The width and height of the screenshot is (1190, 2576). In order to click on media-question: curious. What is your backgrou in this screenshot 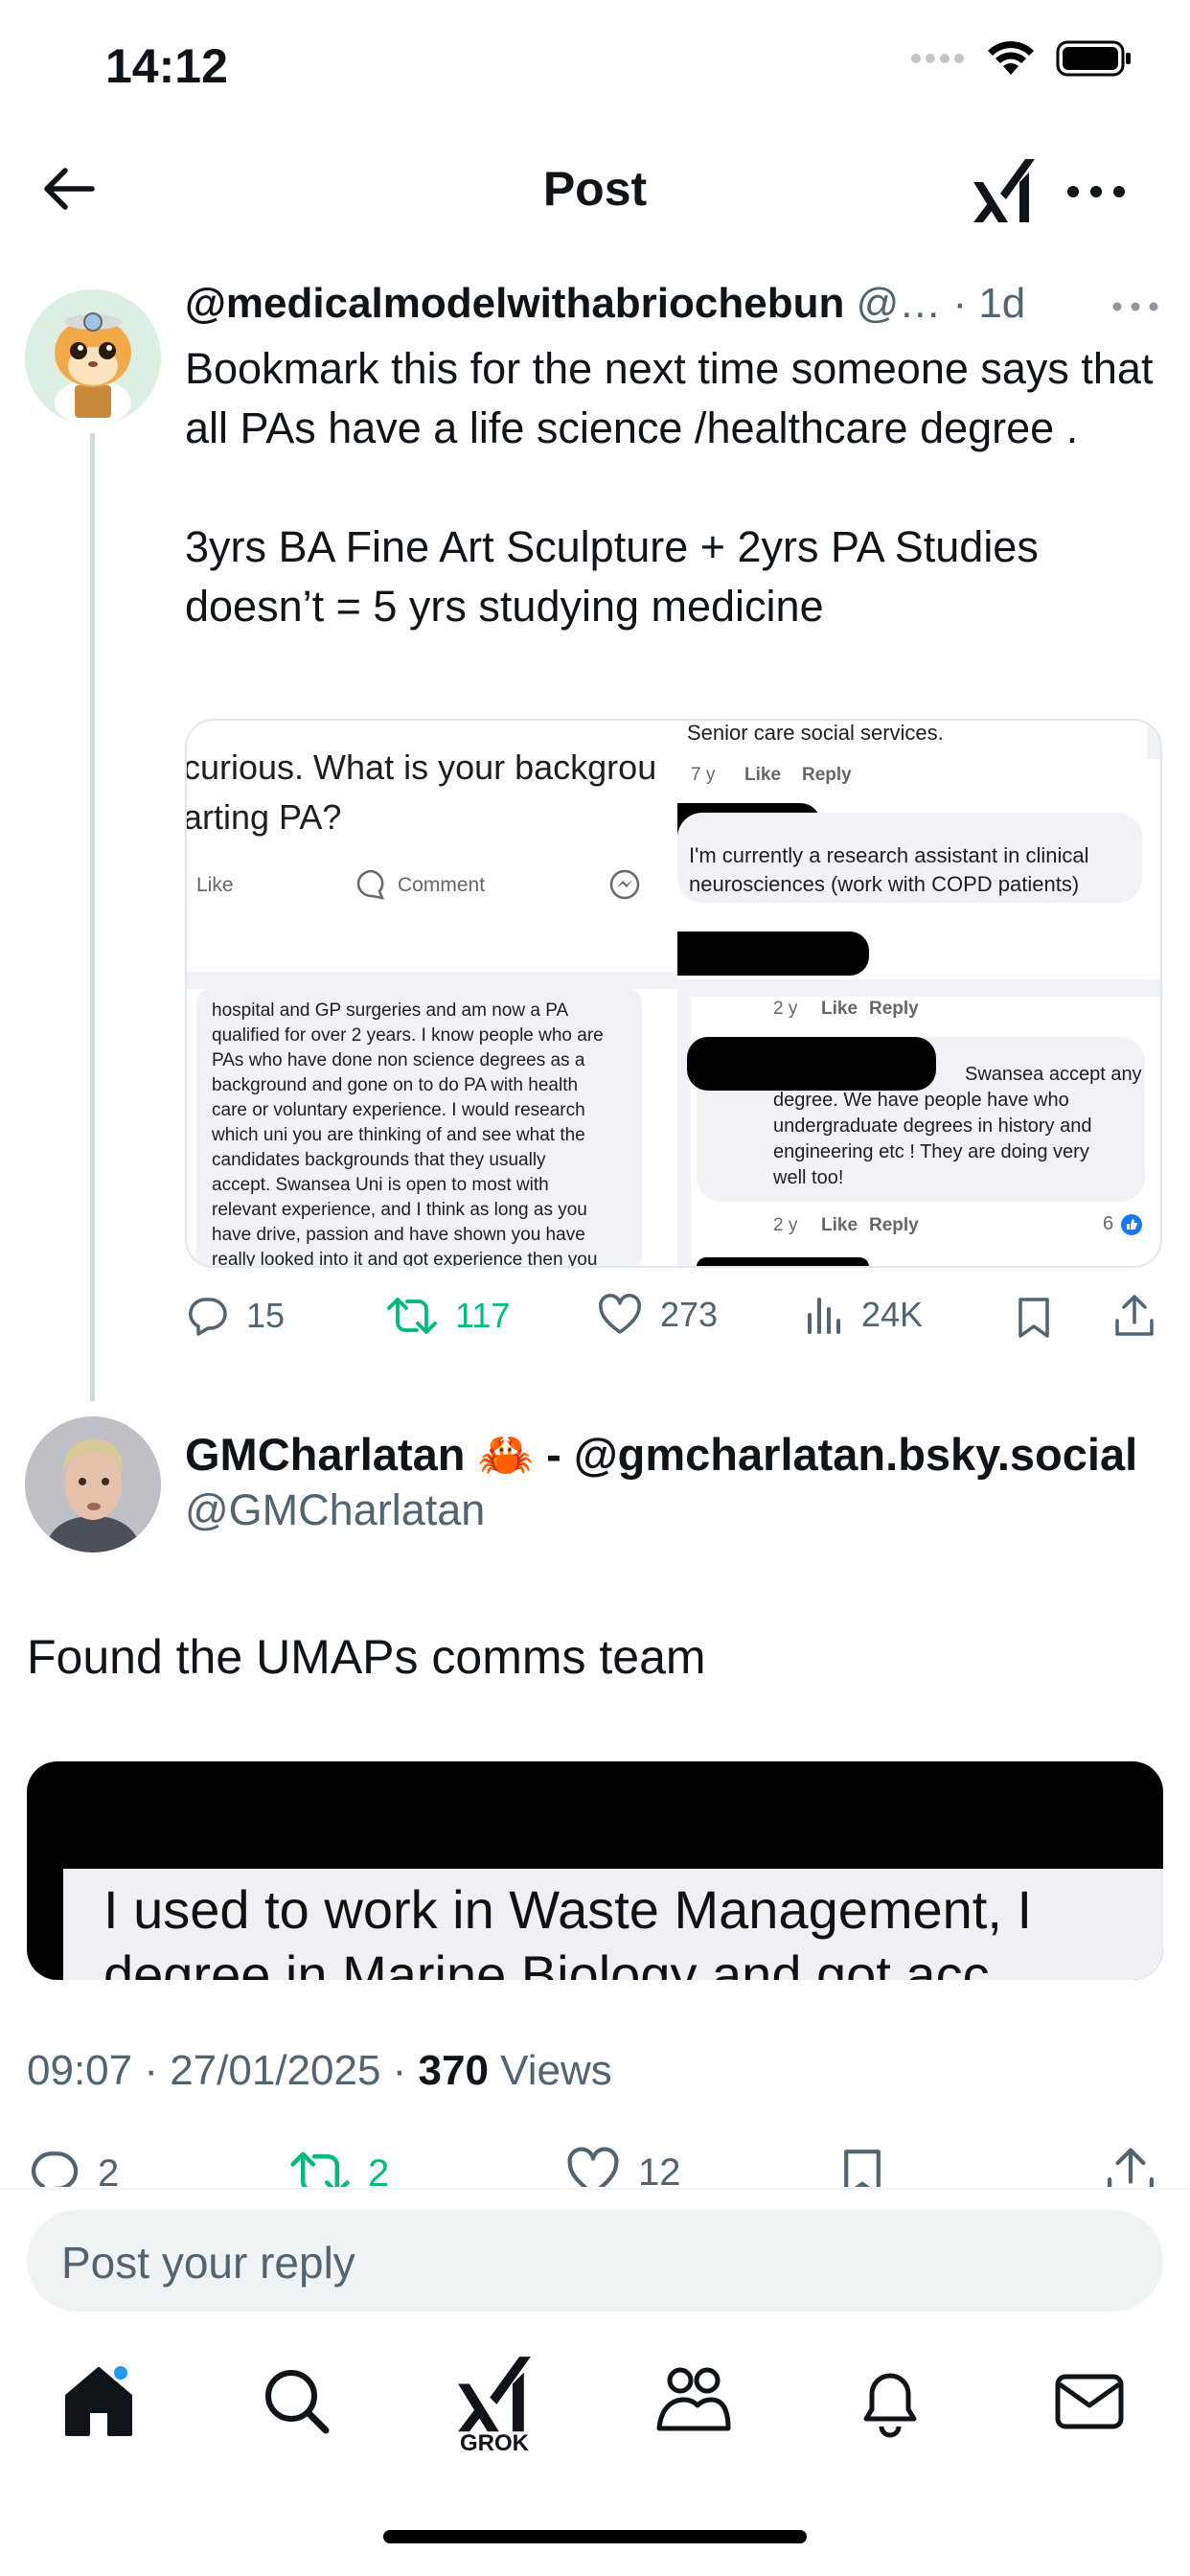, I will do `click(421, 767)`.